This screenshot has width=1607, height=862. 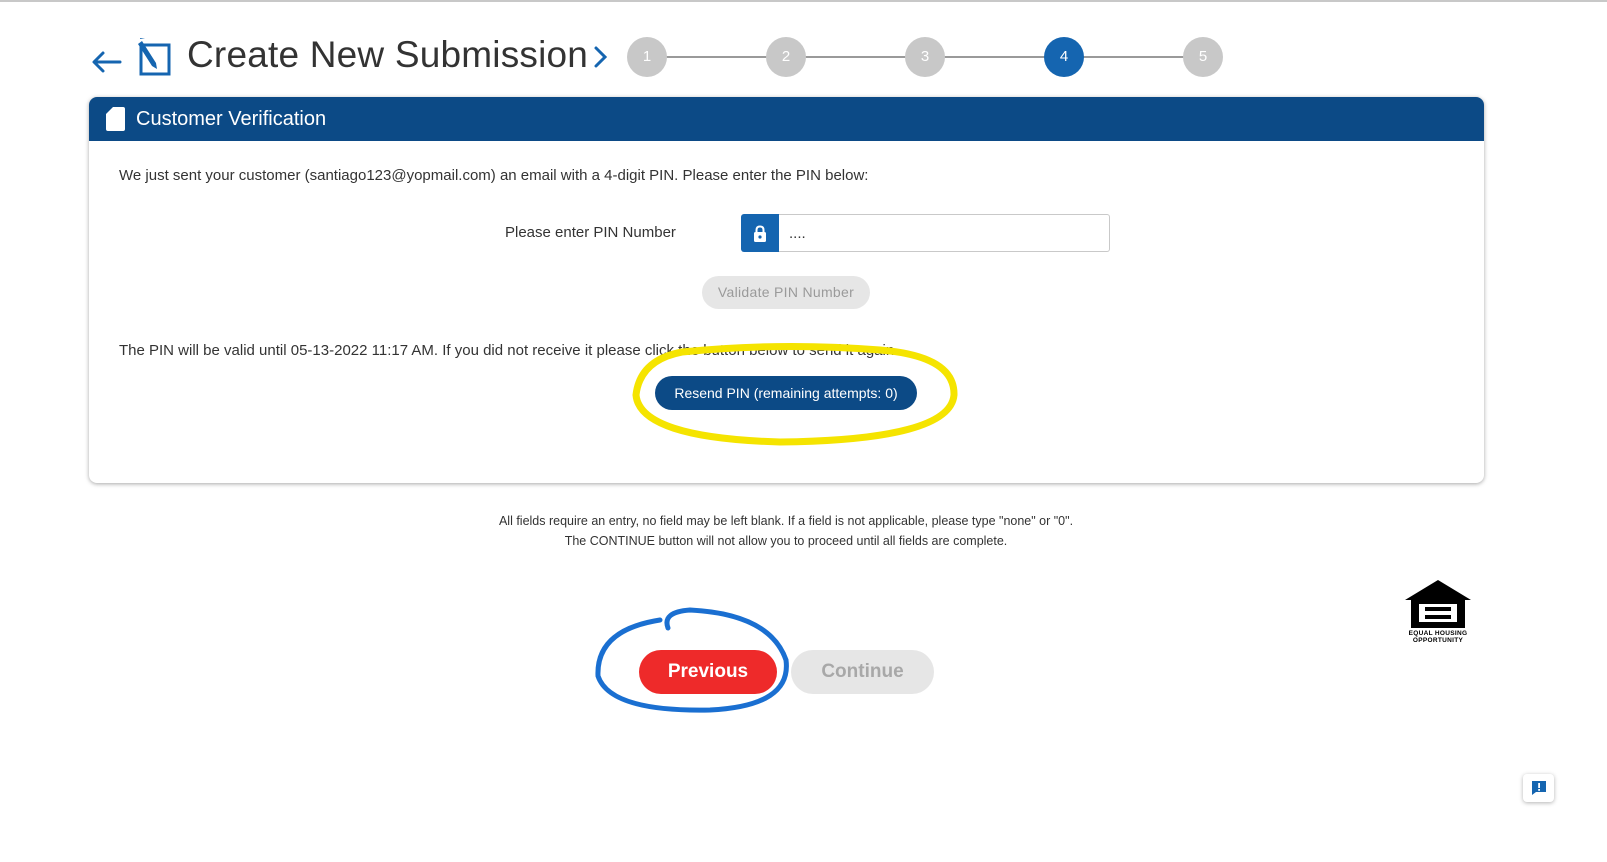 I want to click on chat-alert-icon, so click(x=1538, y=788).